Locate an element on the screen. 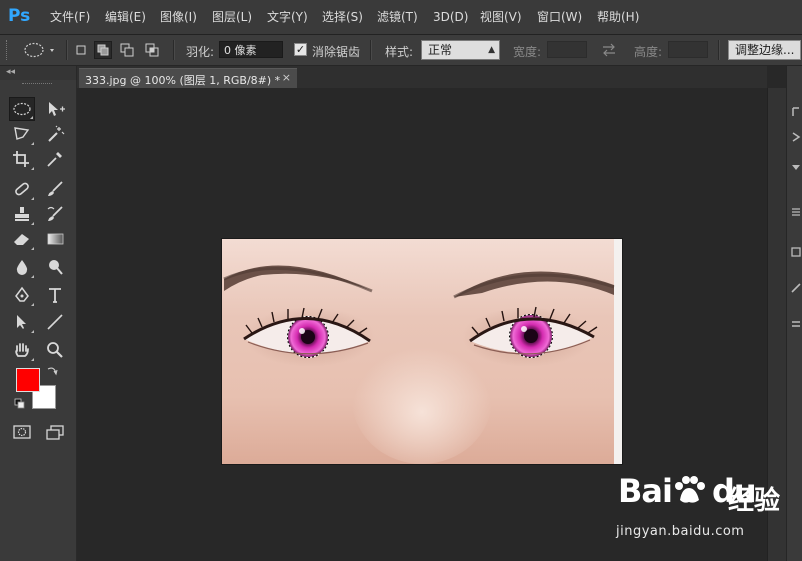  menu-help: 帮助(H) is located at coordinates (618, 17).